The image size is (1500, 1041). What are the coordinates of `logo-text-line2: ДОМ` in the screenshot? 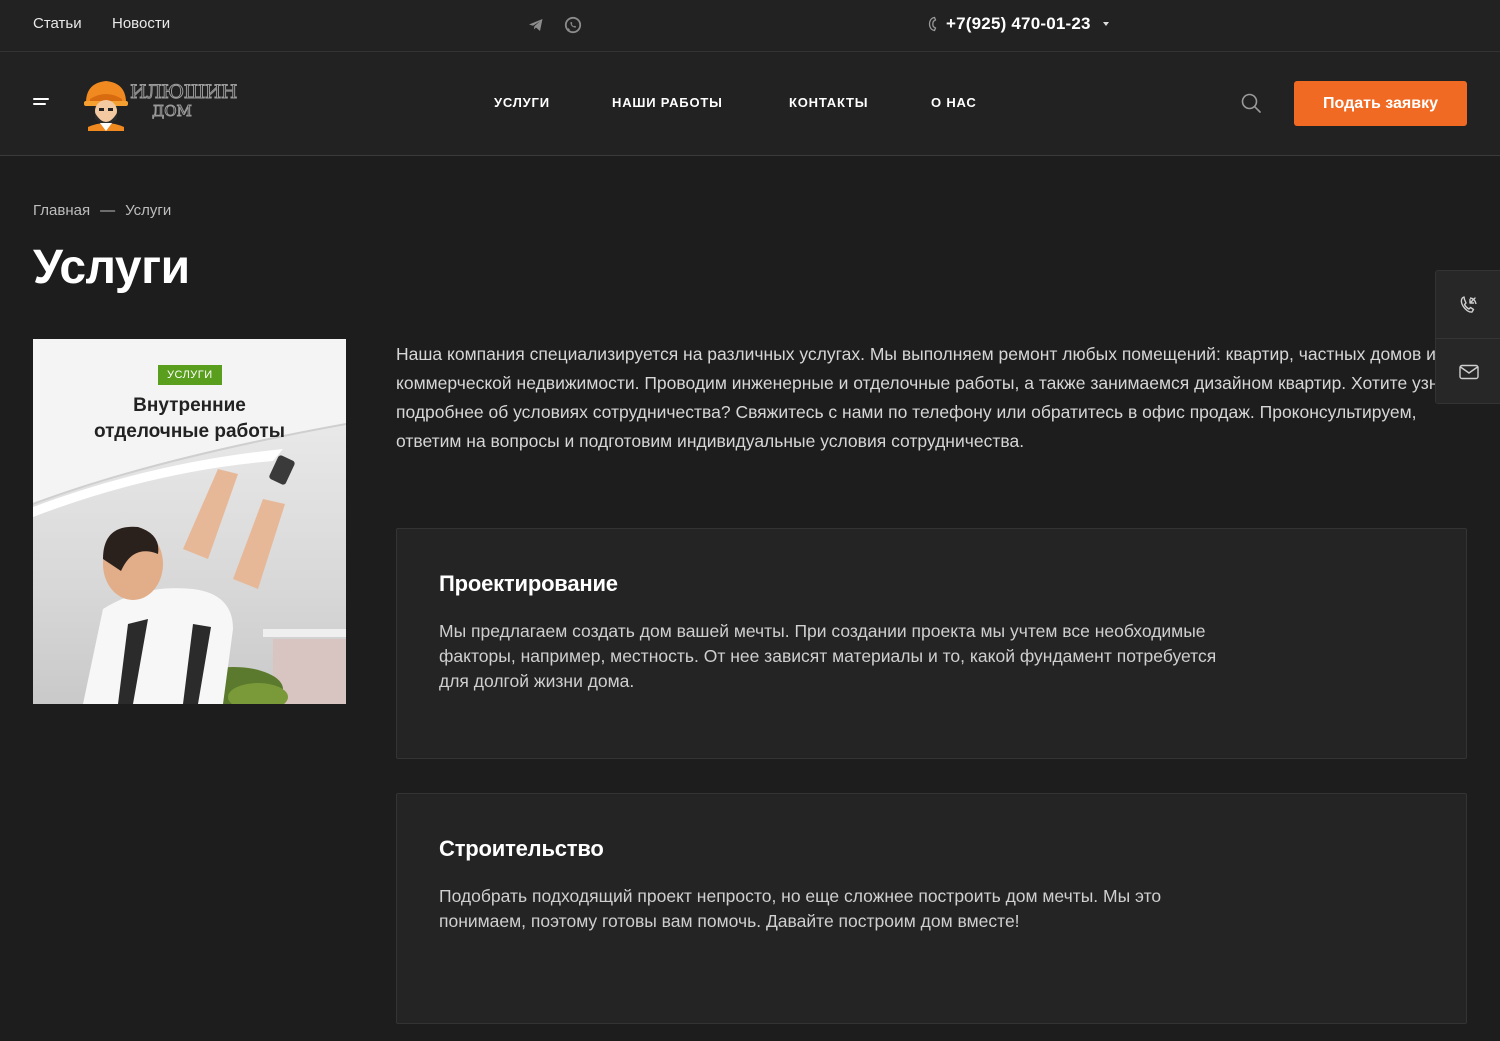 It's located at (172, 111).